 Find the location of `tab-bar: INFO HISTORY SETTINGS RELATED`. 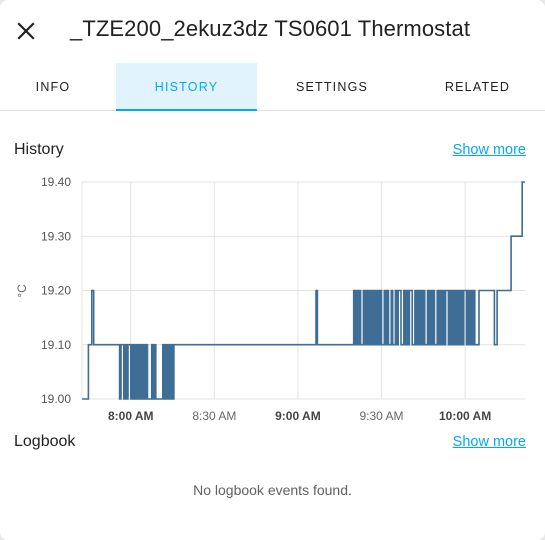

tab-bar: INFO HISTORY SETTINGS RELATED is located at coordinates (272, 87).